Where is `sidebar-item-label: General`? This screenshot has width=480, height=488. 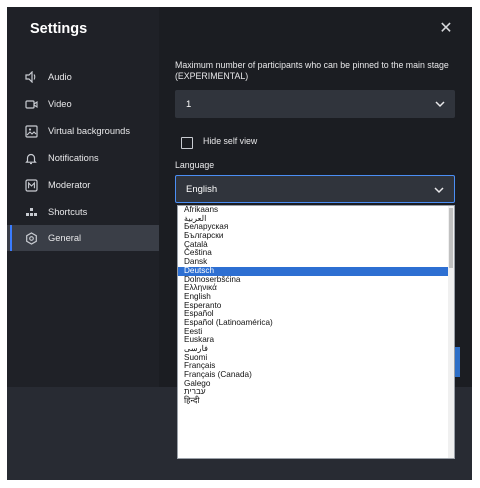 sidebar-item-label: General is located at coordinates (65, 238).